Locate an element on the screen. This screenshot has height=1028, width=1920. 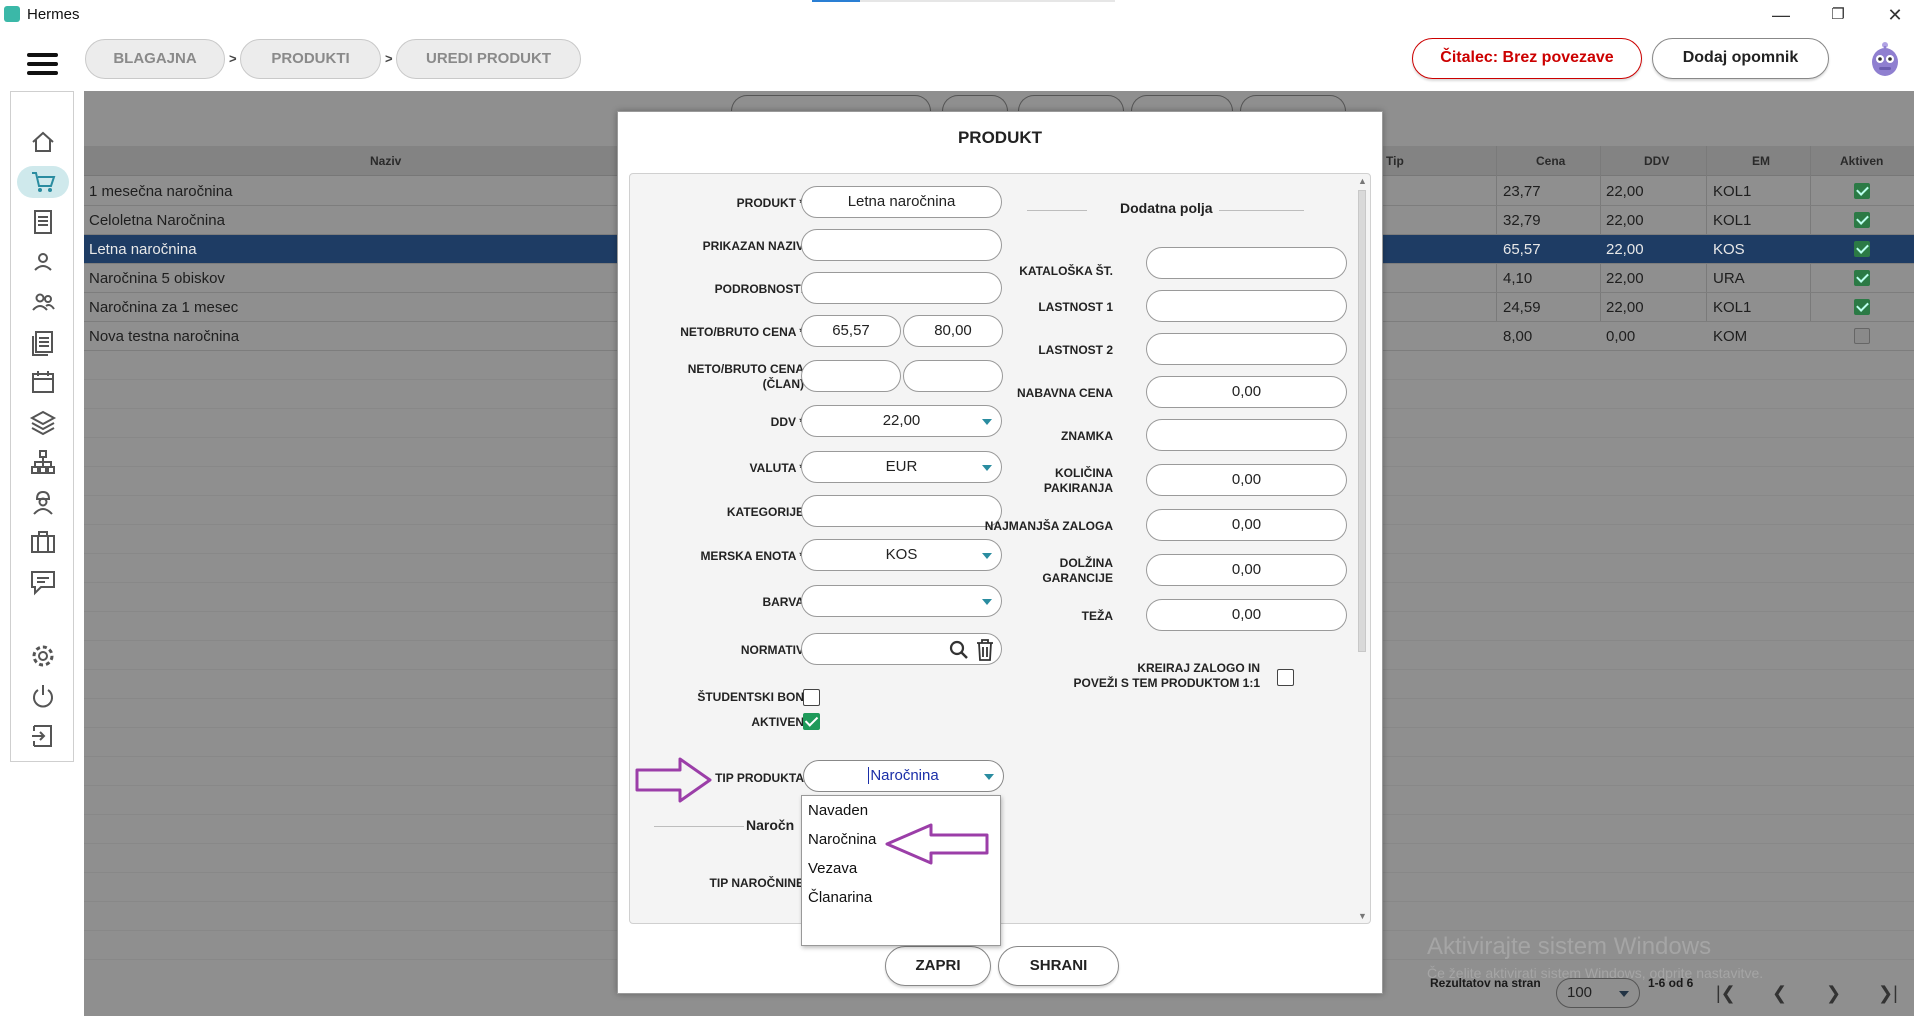
breadcrumb-produkti: PRODUKTI is located at coordinates (310, 59).